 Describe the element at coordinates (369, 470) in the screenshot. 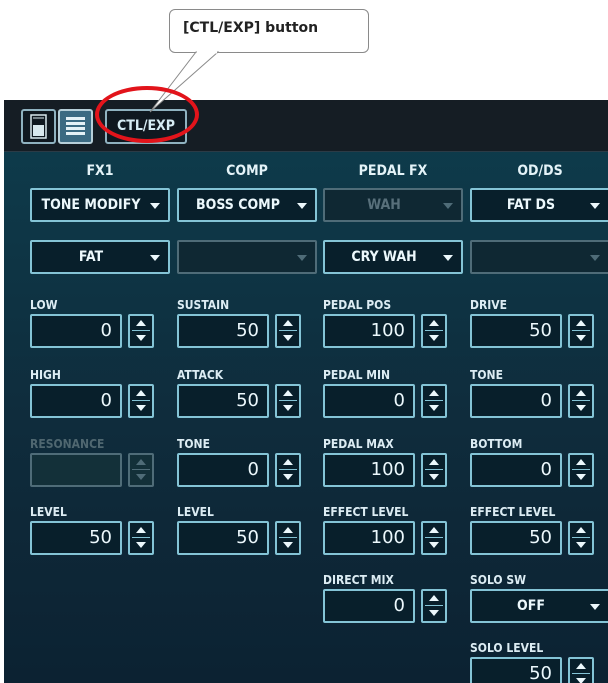

I see `pedal-max-value-field: 100` at that location.